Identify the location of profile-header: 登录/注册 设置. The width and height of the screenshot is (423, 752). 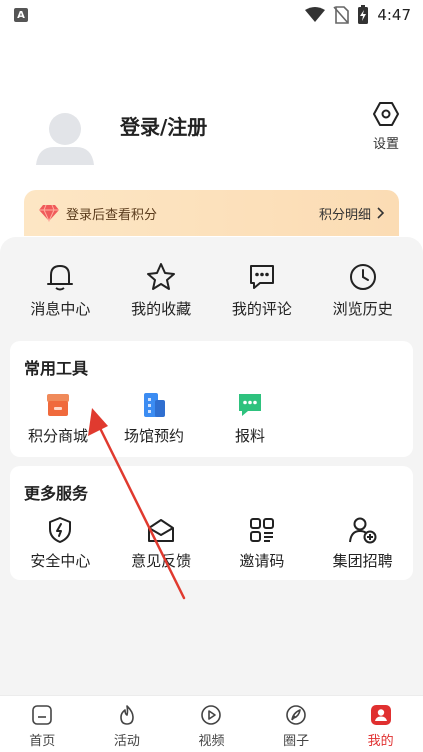
(211, 135).